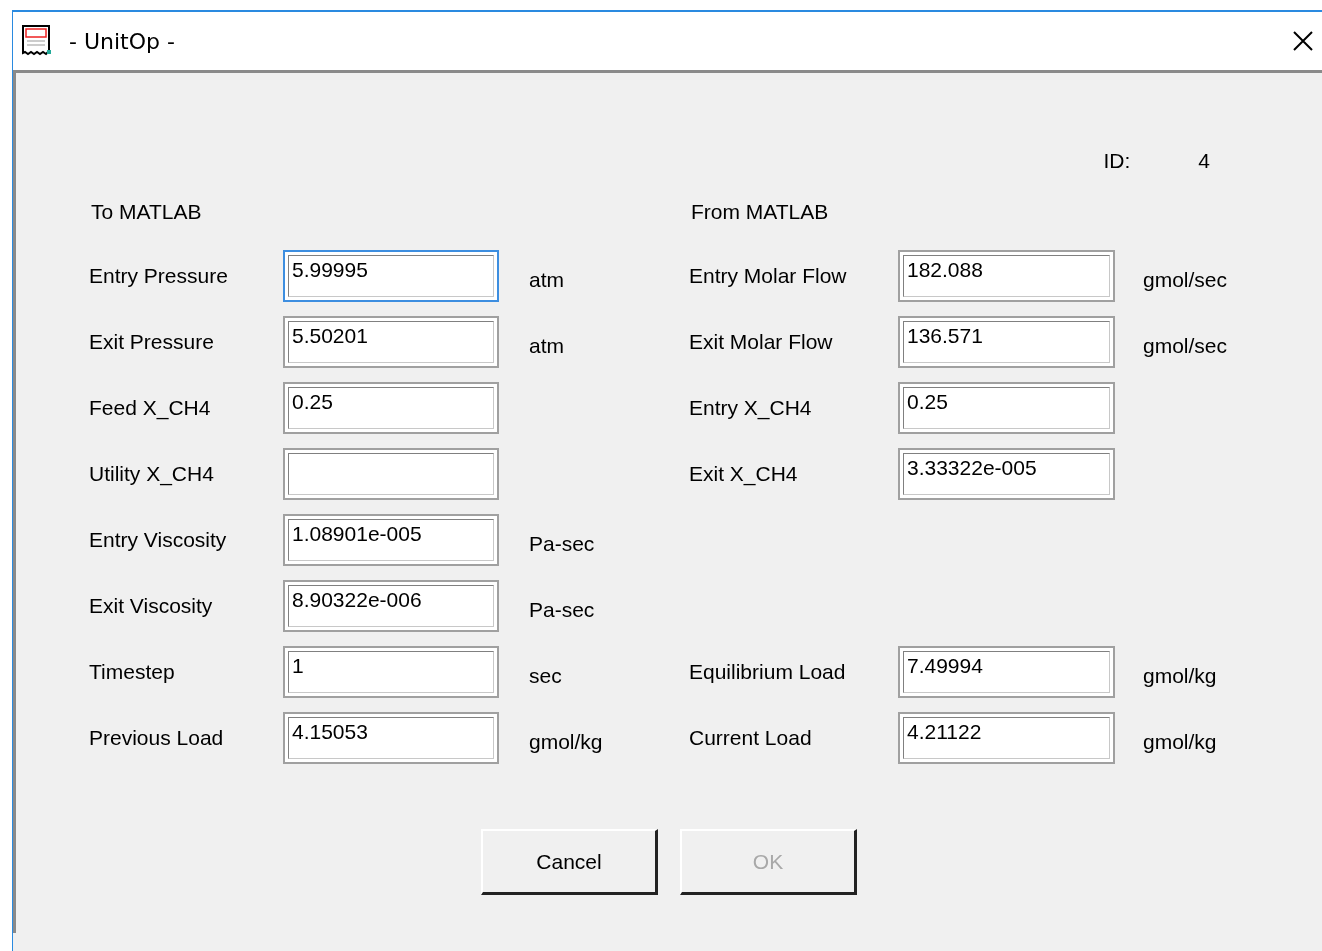  I want to click on window-title: - UnitOp -, so click(122, 41).